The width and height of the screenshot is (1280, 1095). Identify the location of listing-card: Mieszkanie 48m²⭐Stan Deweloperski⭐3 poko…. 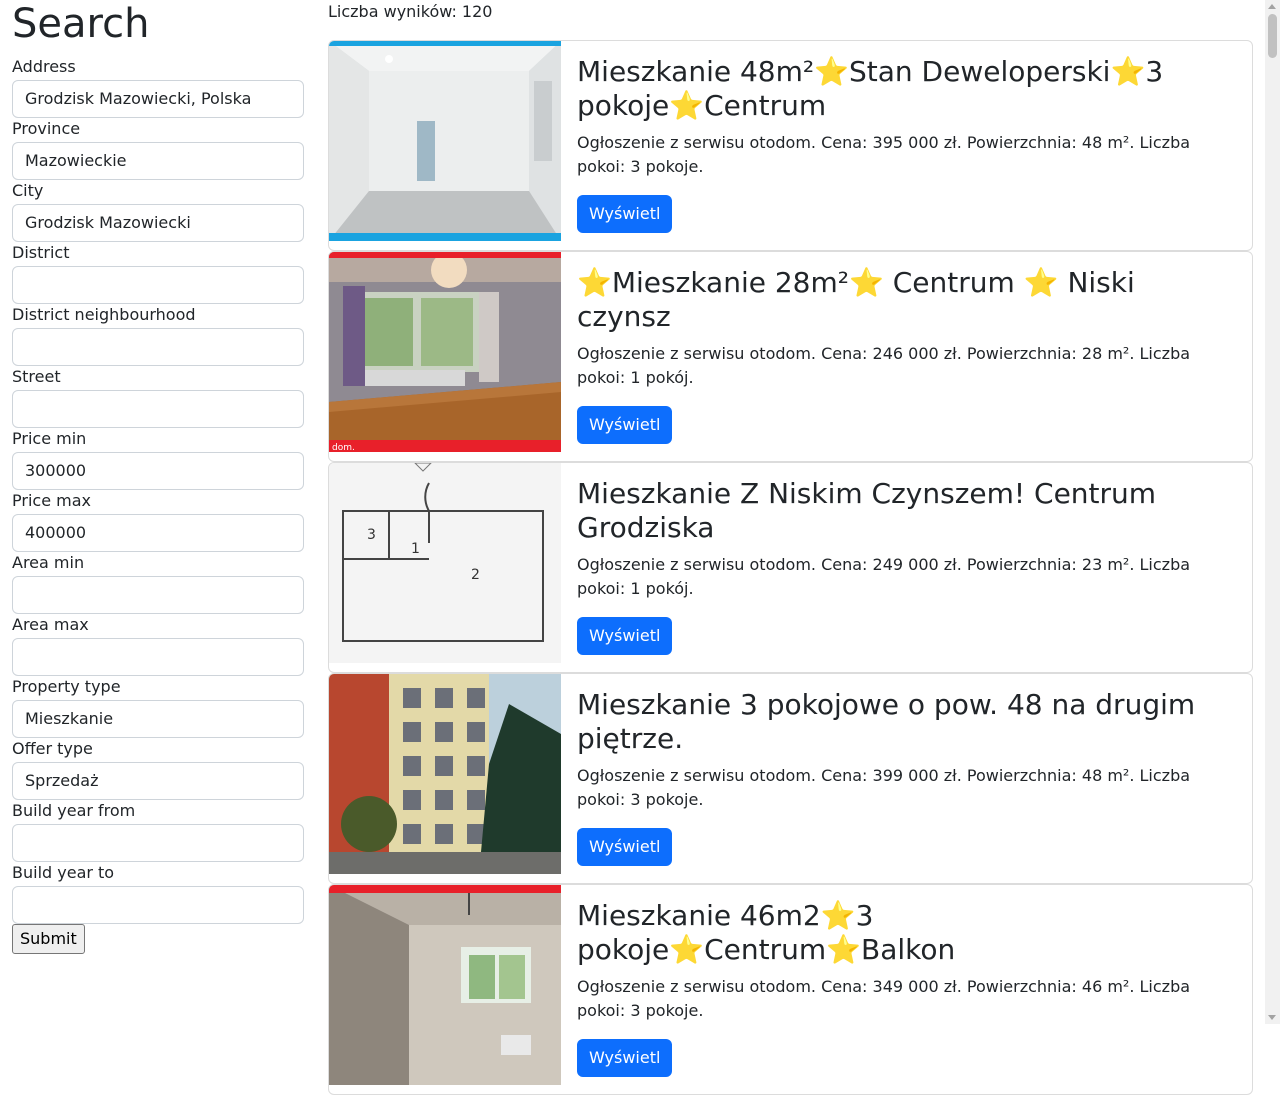
(790, 145).